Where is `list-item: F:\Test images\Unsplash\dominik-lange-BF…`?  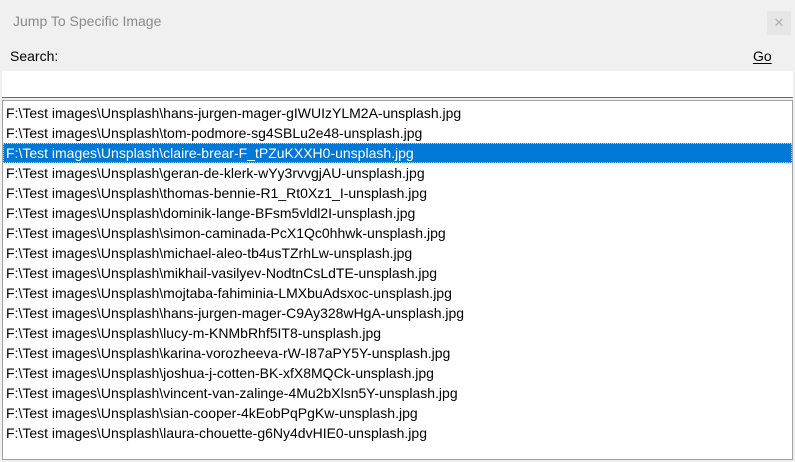 list-item: F:\Test images\Unsplash\dominik-lange-BF… is located at coordinates (397, 213).